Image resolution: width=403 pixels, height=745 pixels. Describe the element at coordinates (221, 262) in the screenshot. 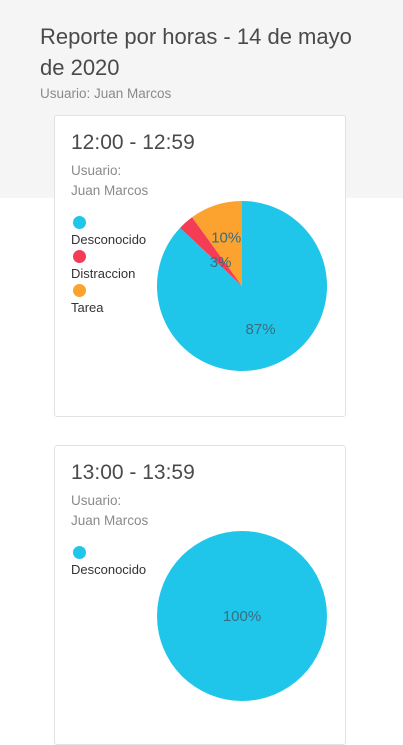

I see `pie-label-distraccion: 3%` at that location.